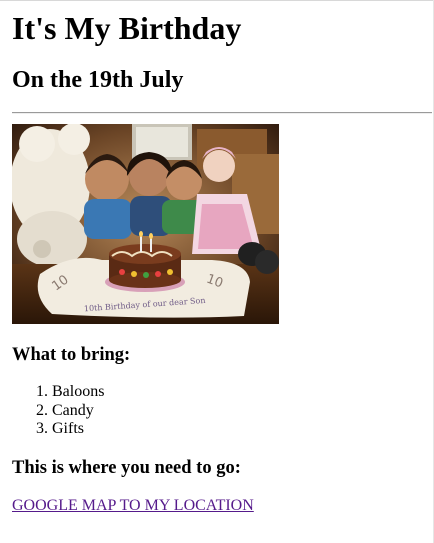  Describe the element at coordinates (127, 28) in the screenshot. I see `page-title: It's My Birthday` at that location.